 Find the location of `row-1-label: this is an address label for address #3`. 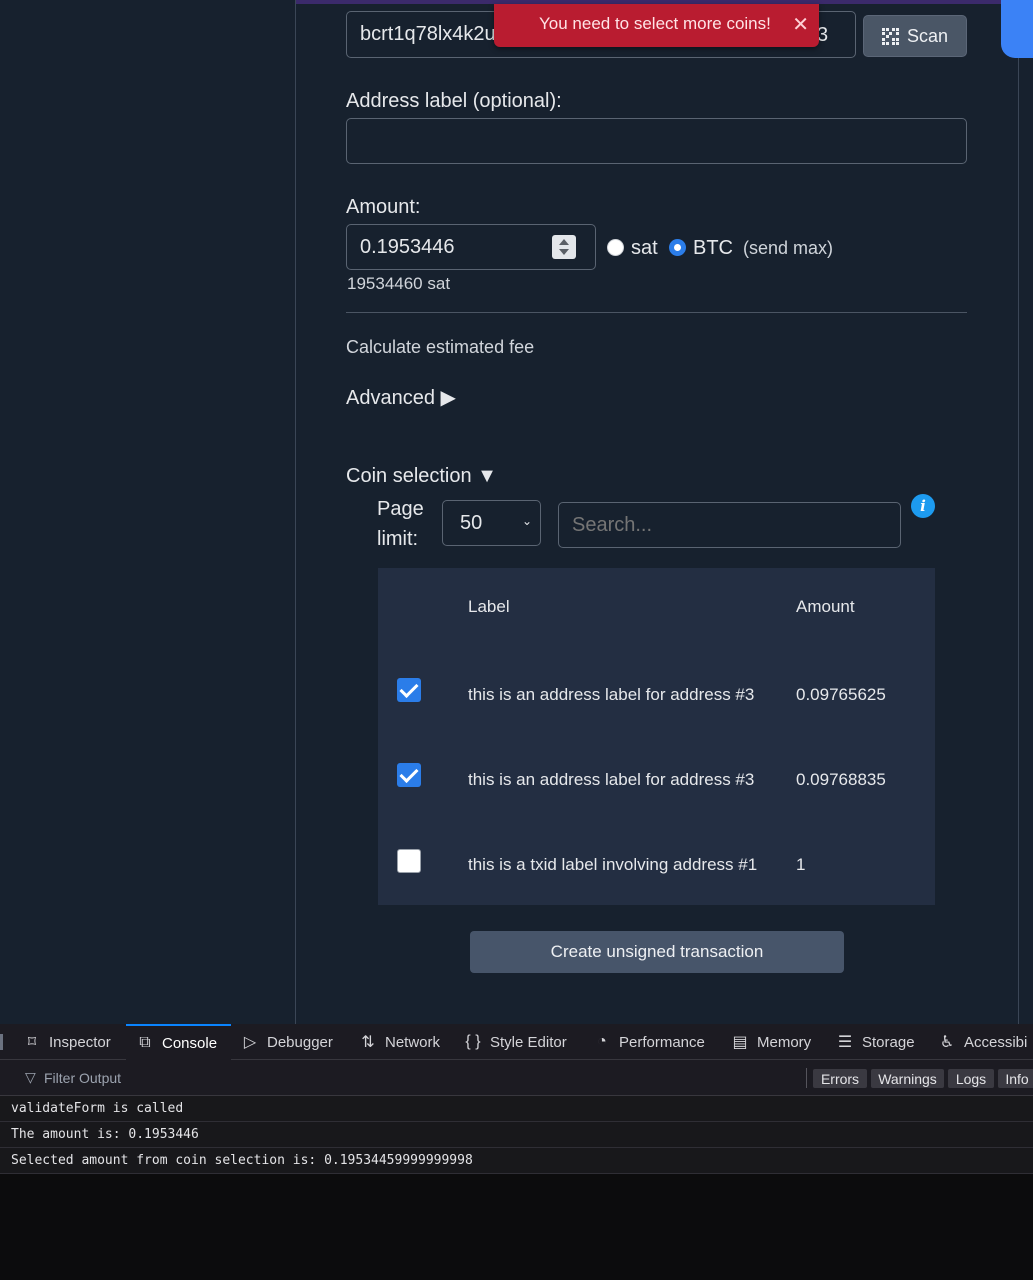

row-1-label: this is an address label for address #3 is located at coordinates (611, 694).